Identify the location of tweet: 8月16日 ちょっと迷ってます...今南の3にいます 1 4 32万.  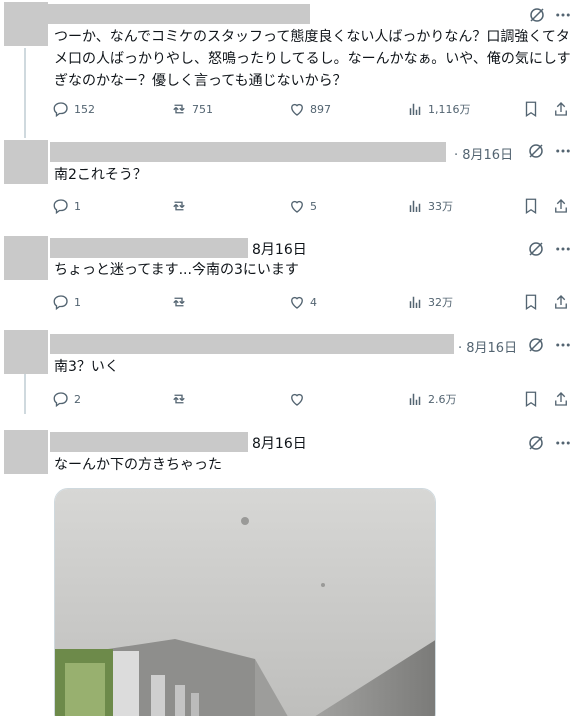
(293, 279).